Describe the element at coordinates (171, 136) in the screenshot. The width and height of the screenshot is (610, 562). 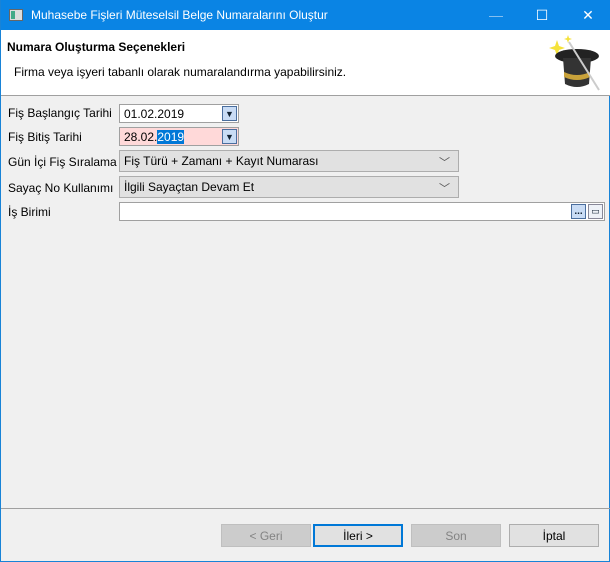
I see `end-date-selected-text: 2019` at that location.